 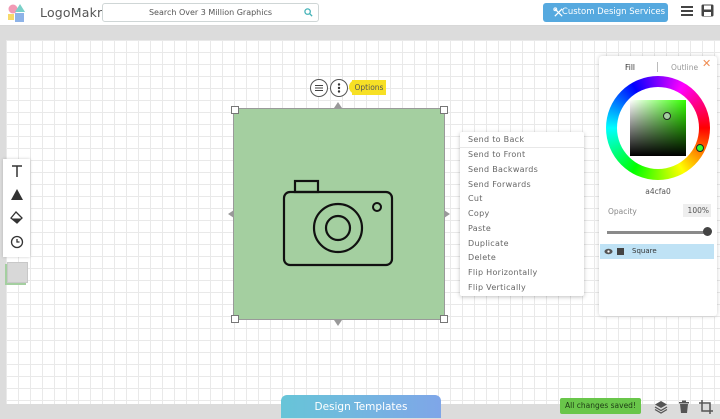 What do you see at coordinates (558, 12) in the screenshot?
I see `tools-icon` at bounding box center [558, 12].